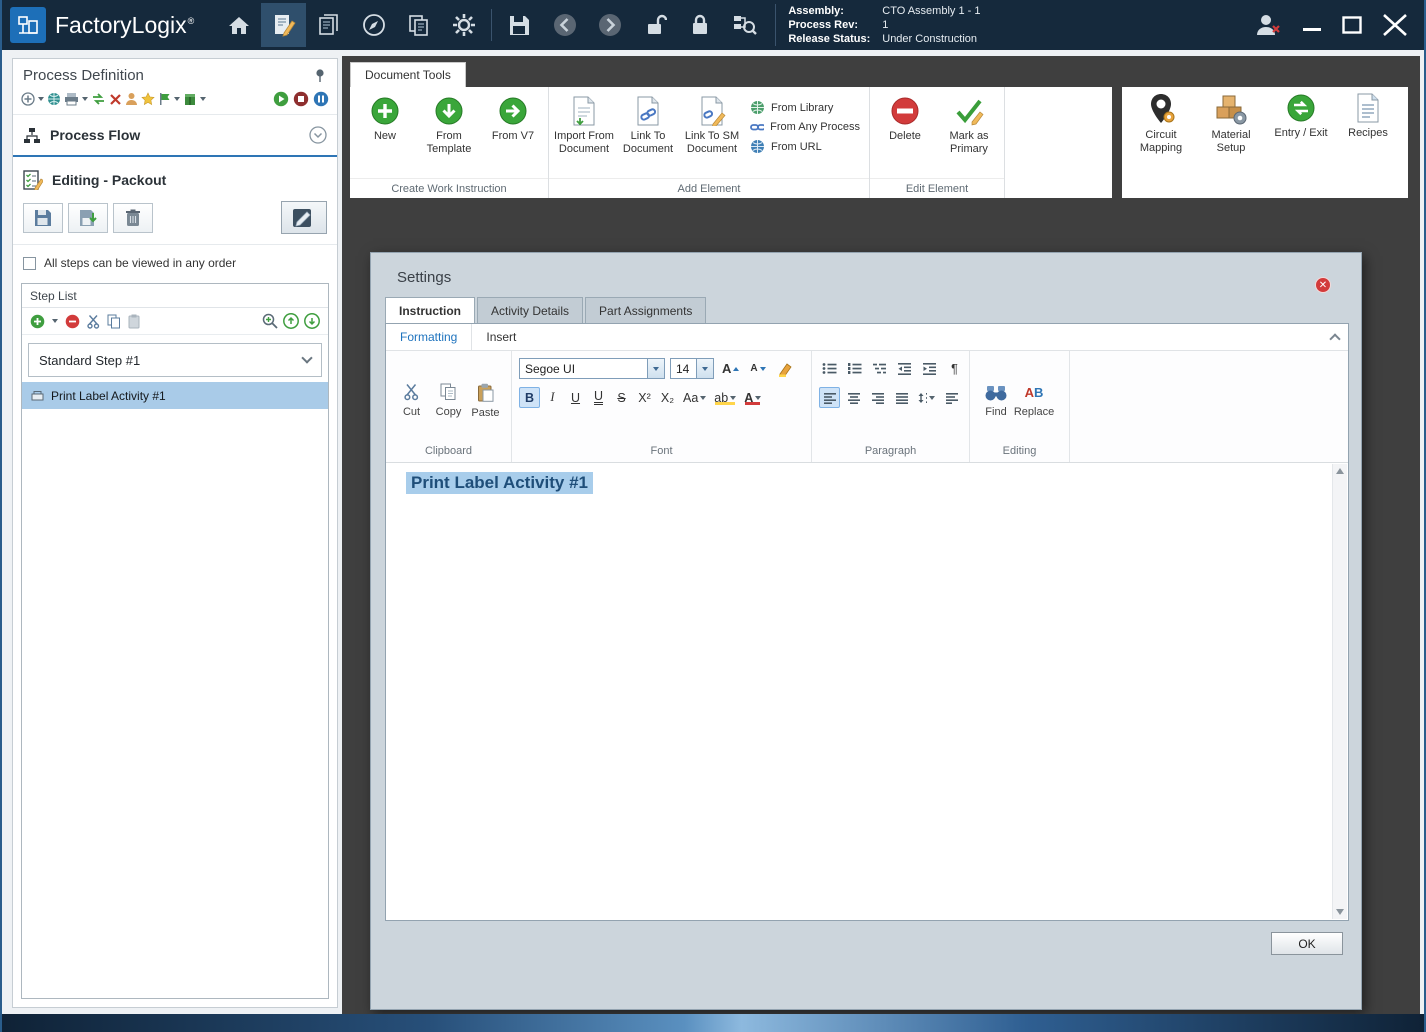 The width and height of the screenshot is (1426, 1032). Describe the element at coordinates (1323, 285) in the screenshot. I see `settings-close-icon: ✕` at that location.